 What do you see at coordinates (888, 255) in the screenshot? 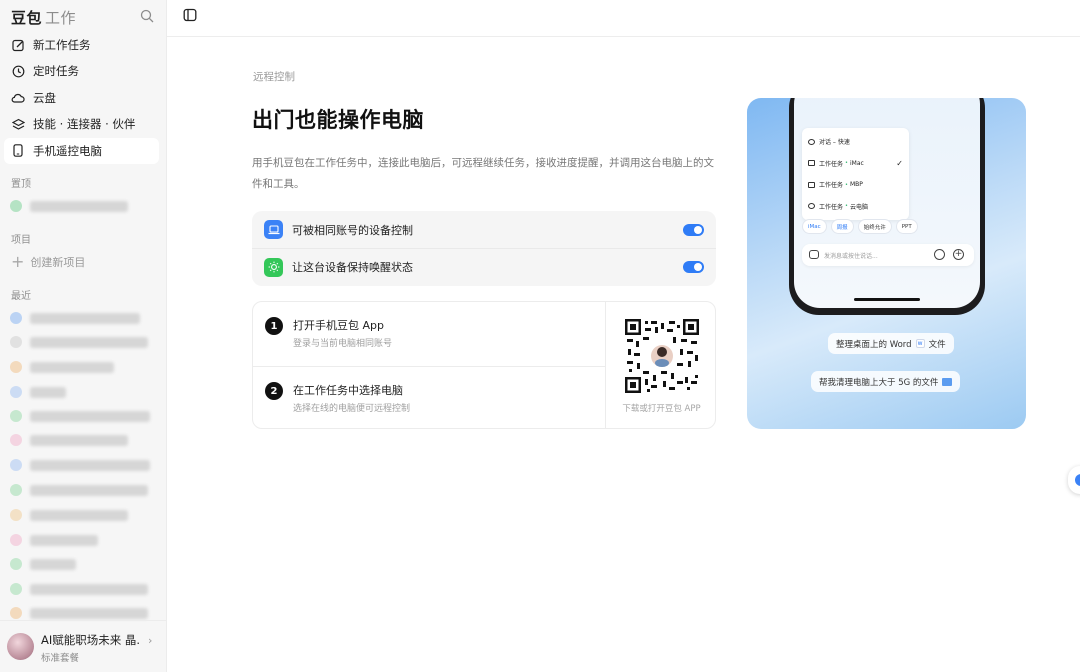
I see `phone-input-bar: 发消息或按住说话... +` at bounding box center [888, 255].